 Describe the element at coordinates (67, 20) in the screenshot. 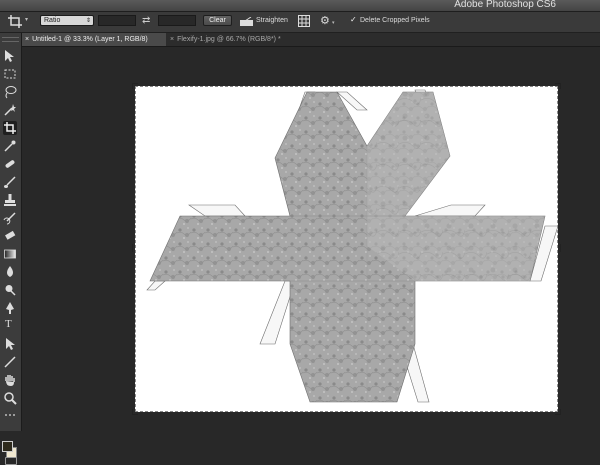

I see `ratio-select: Ratio ⇕` at that location.